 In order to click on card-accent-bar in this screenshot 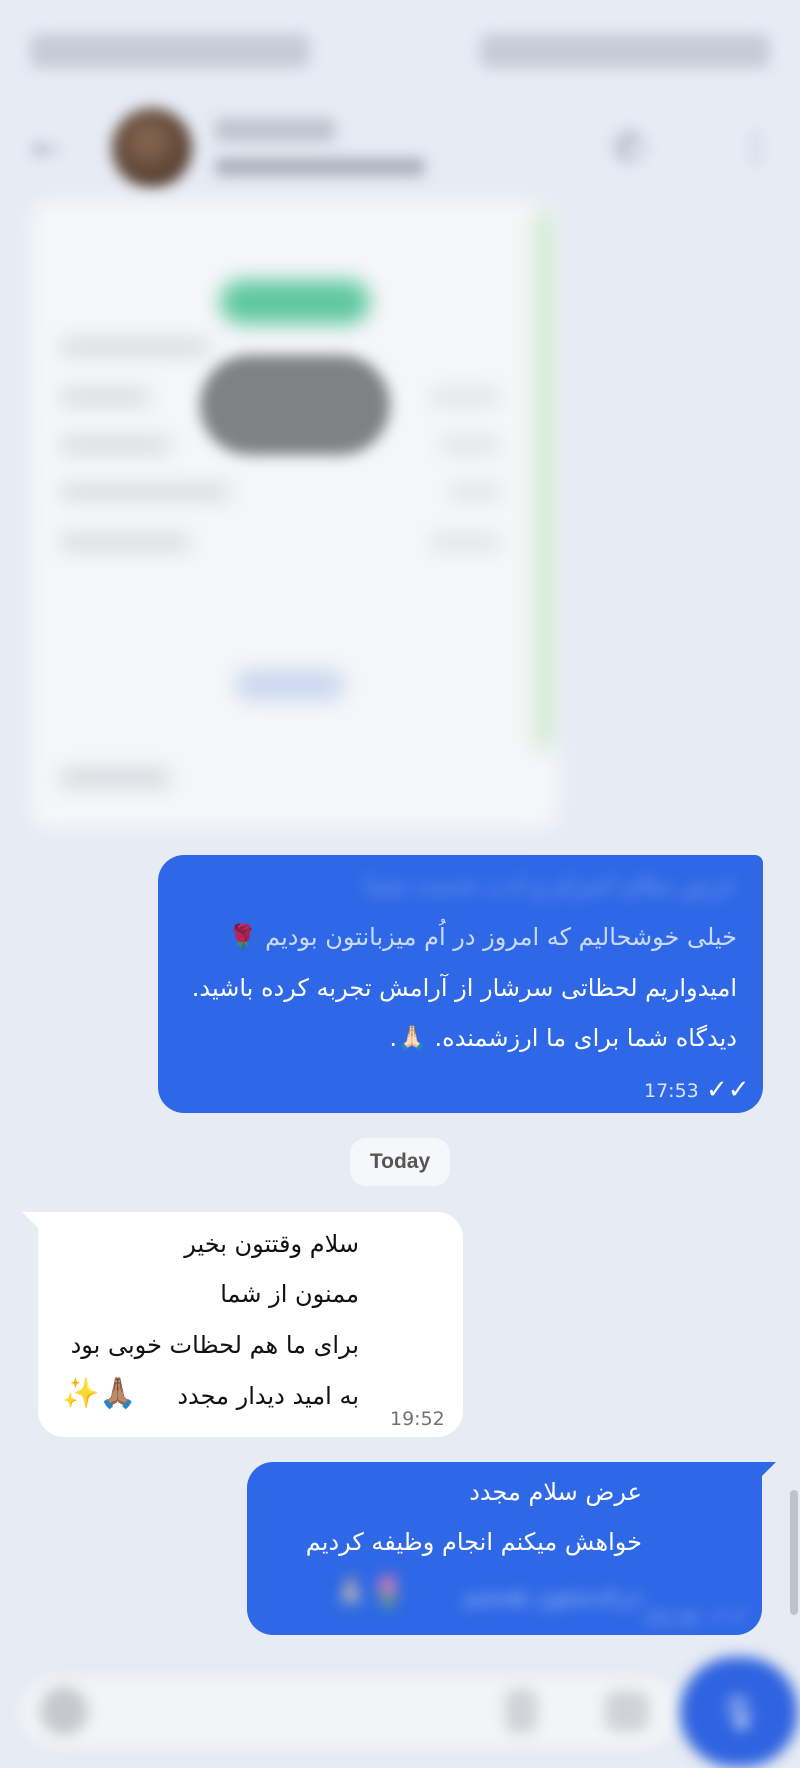, I will do `click(544, 480)`.